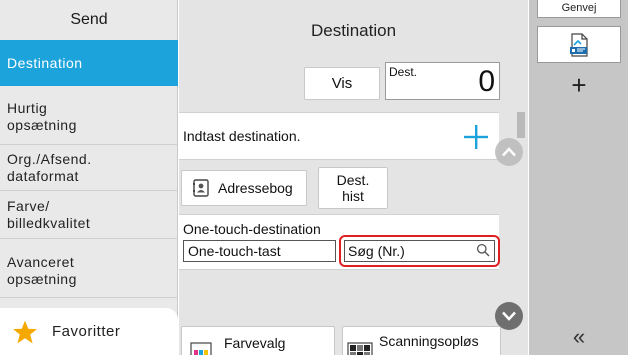 The image size is (628, 355). What do you see at coordinates (45, 62) in the screenshot?
I see `sidebar-item-label: Destination` at bounding box center [45, 62].